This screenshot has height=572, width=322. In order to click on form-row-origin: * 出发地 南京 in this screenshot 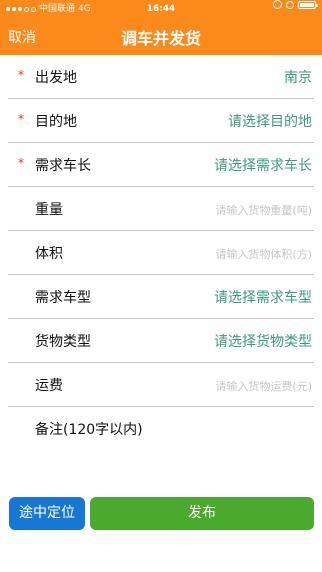, I will do `click(161, 77)`.